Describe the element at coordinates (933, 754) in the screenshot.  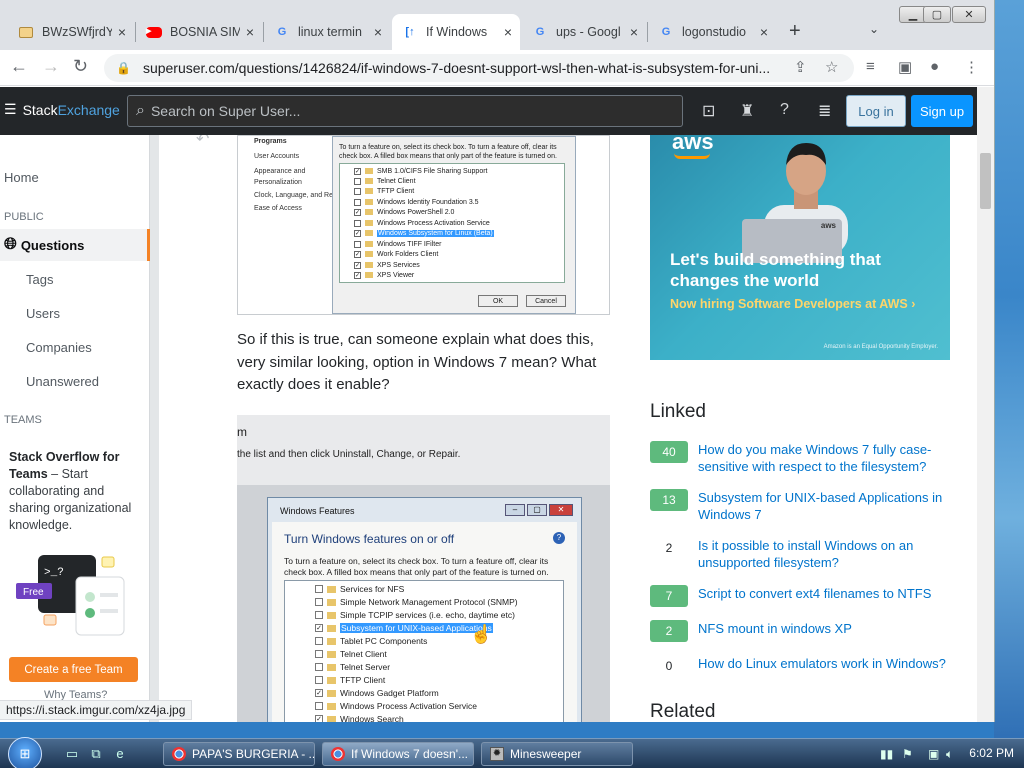
I see `display-icon: ▣` at that location.